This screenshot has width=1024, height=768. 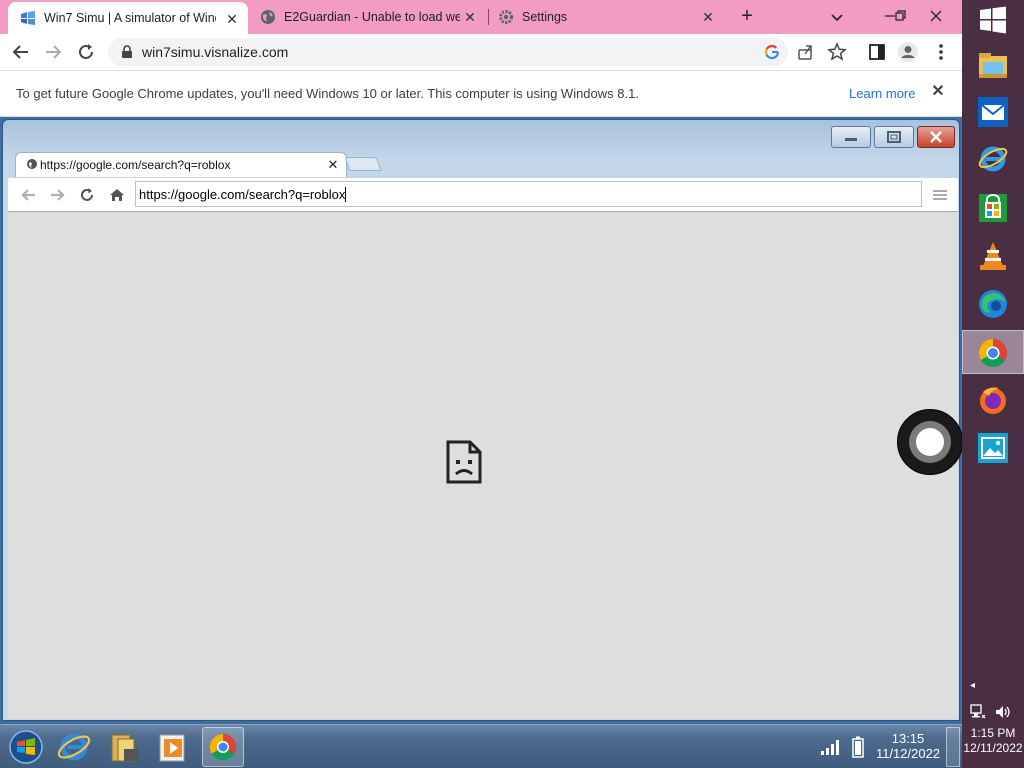 I want to click on host-clock: 1:15 PM 12/11/2022, so click(x=993, y=741).